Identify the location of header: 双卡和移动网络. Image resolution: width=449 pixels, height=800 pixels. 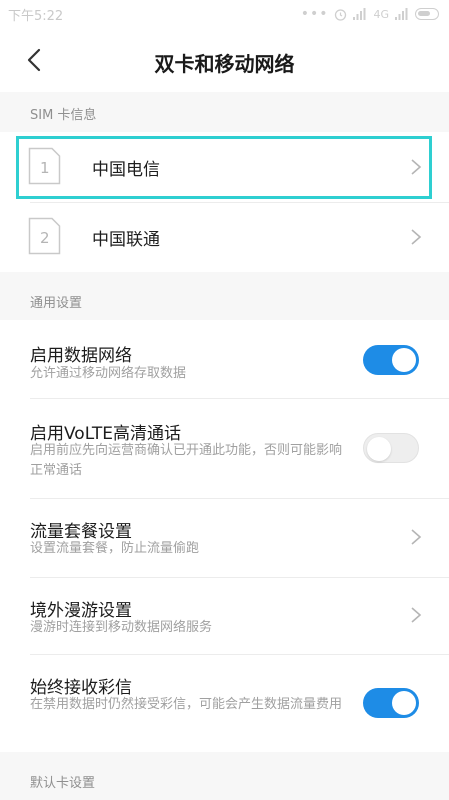
(224, 60).